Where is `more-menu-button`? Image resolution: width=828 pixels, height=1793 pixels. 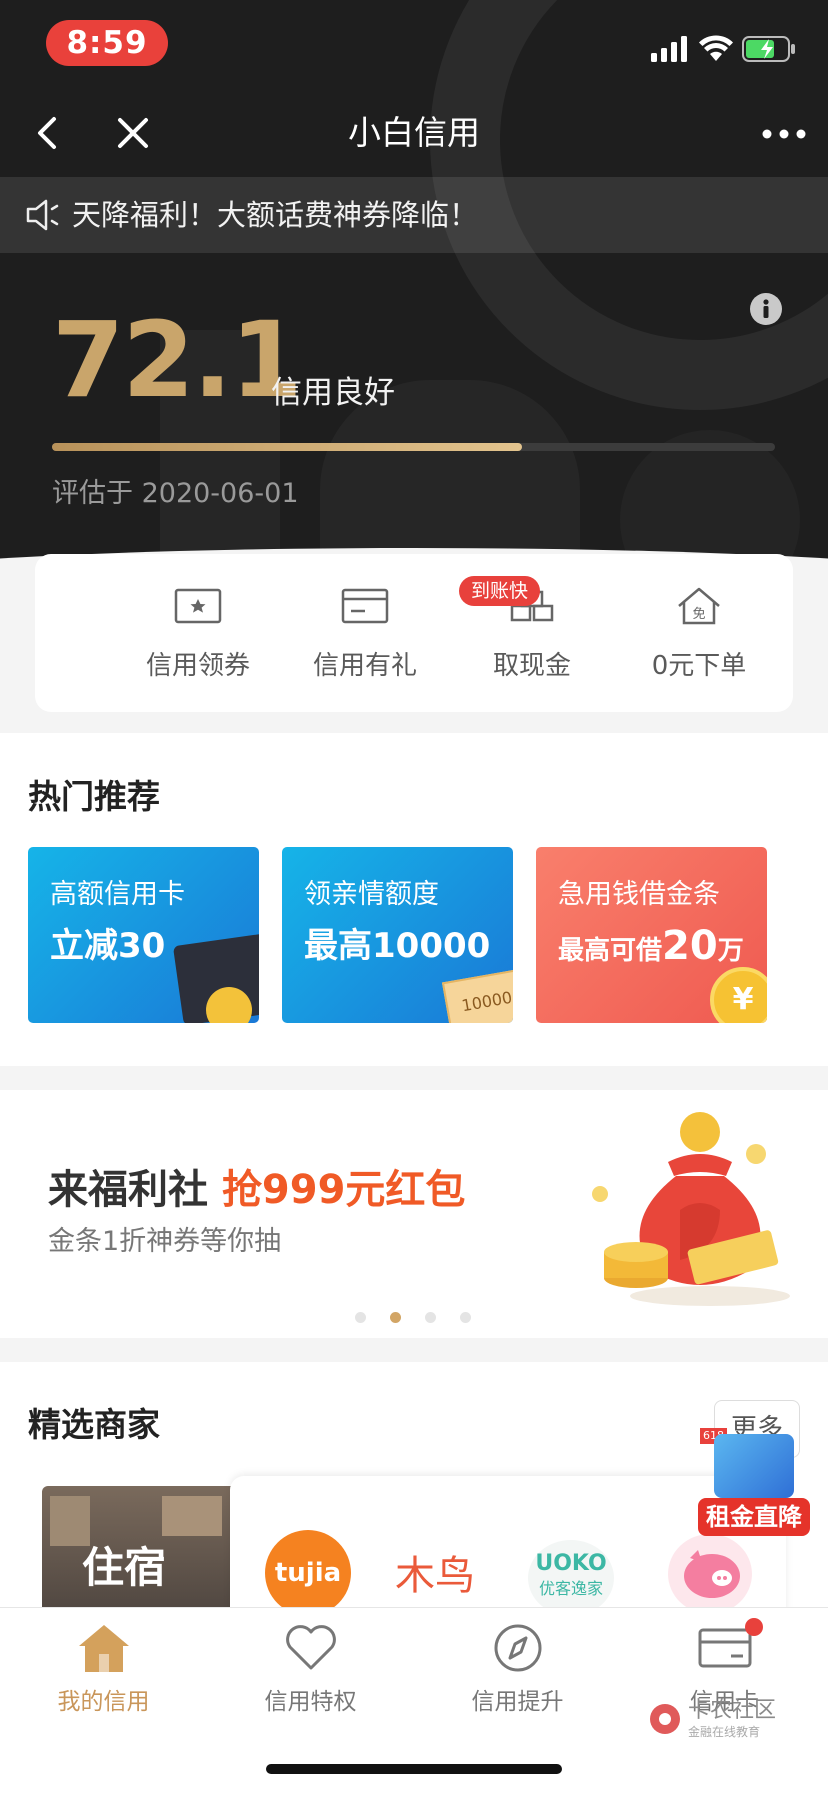 more-menu-button is located at coordinates (784, 134).